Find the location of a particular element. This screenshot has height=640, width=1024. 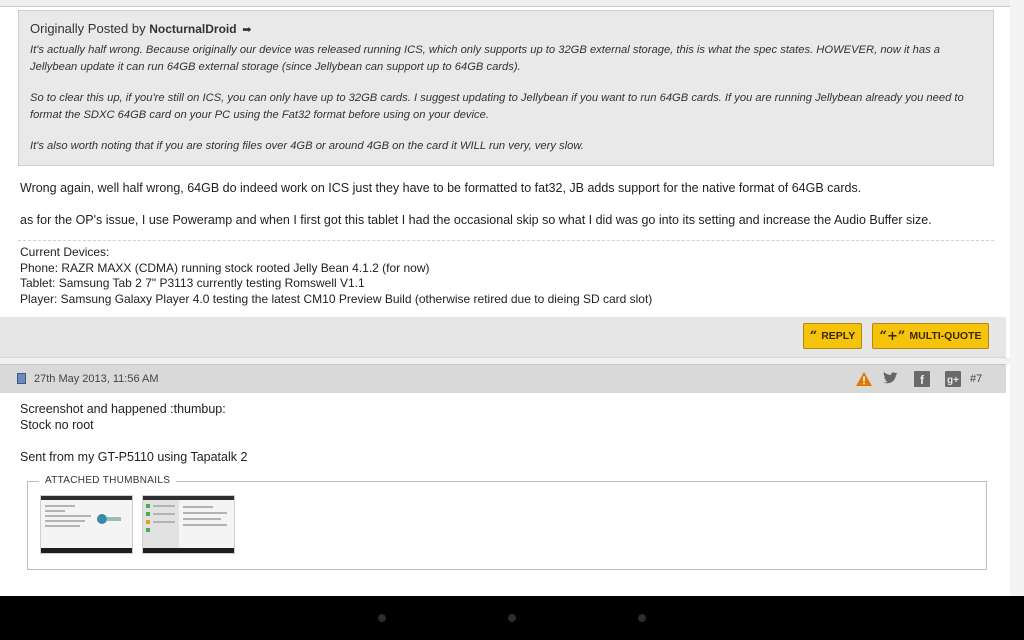

top-edge is located at coordinates (505, 3).